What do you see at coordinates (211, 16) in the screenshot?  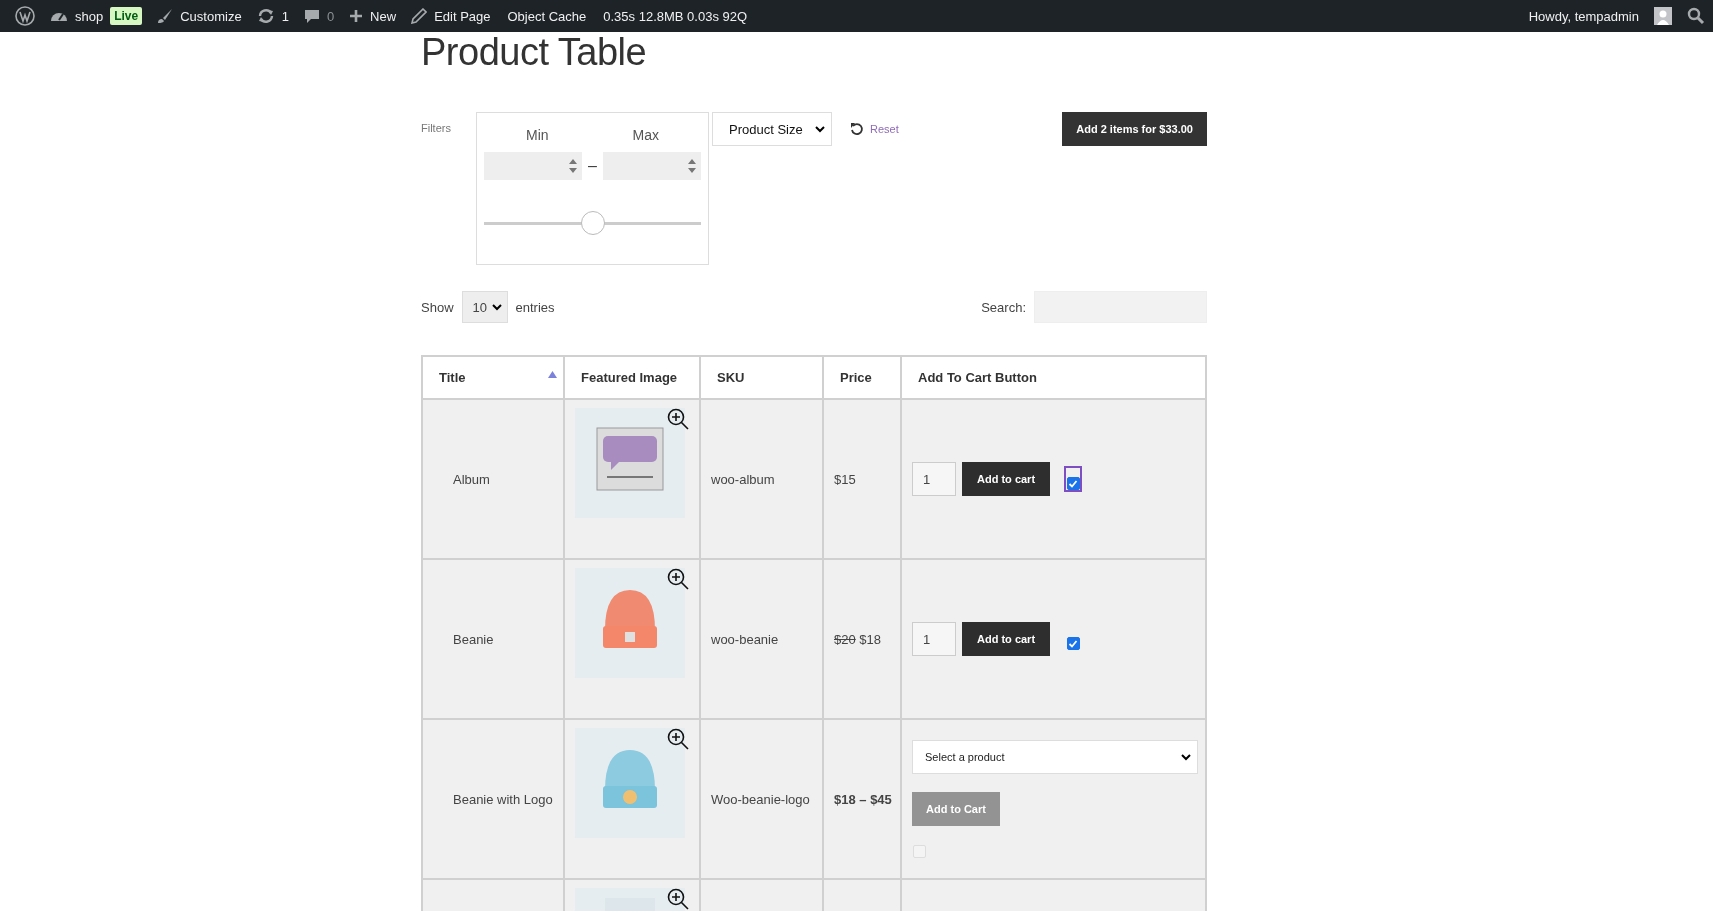 I see `customize-link: Customize` at bounding box center [211, 16].